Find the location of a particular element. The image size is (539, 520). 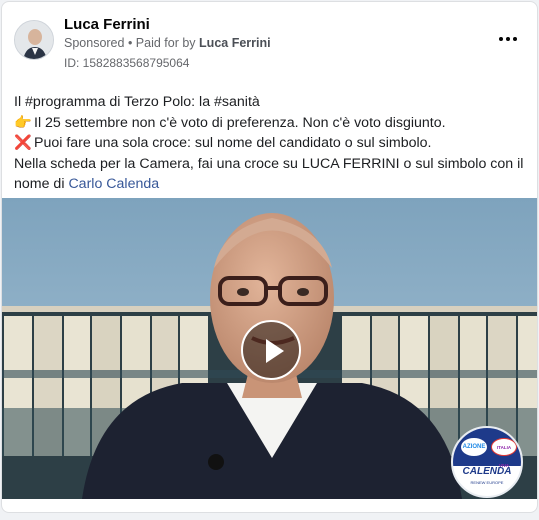

text-line-1: Il #programma di Terzo Polo: la #sanità is located at coordinates (137, 102).